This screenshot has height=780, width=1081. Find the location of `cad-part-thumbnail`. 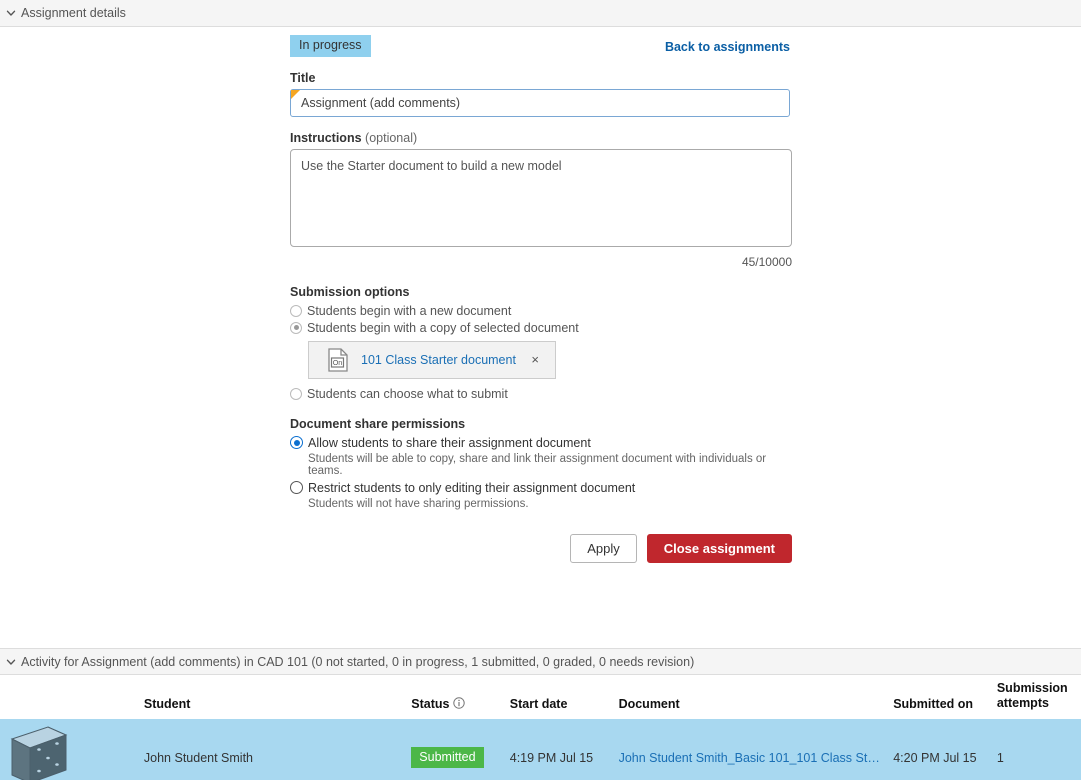

cad-part-thumbnail is located at coordinates (39, 753).